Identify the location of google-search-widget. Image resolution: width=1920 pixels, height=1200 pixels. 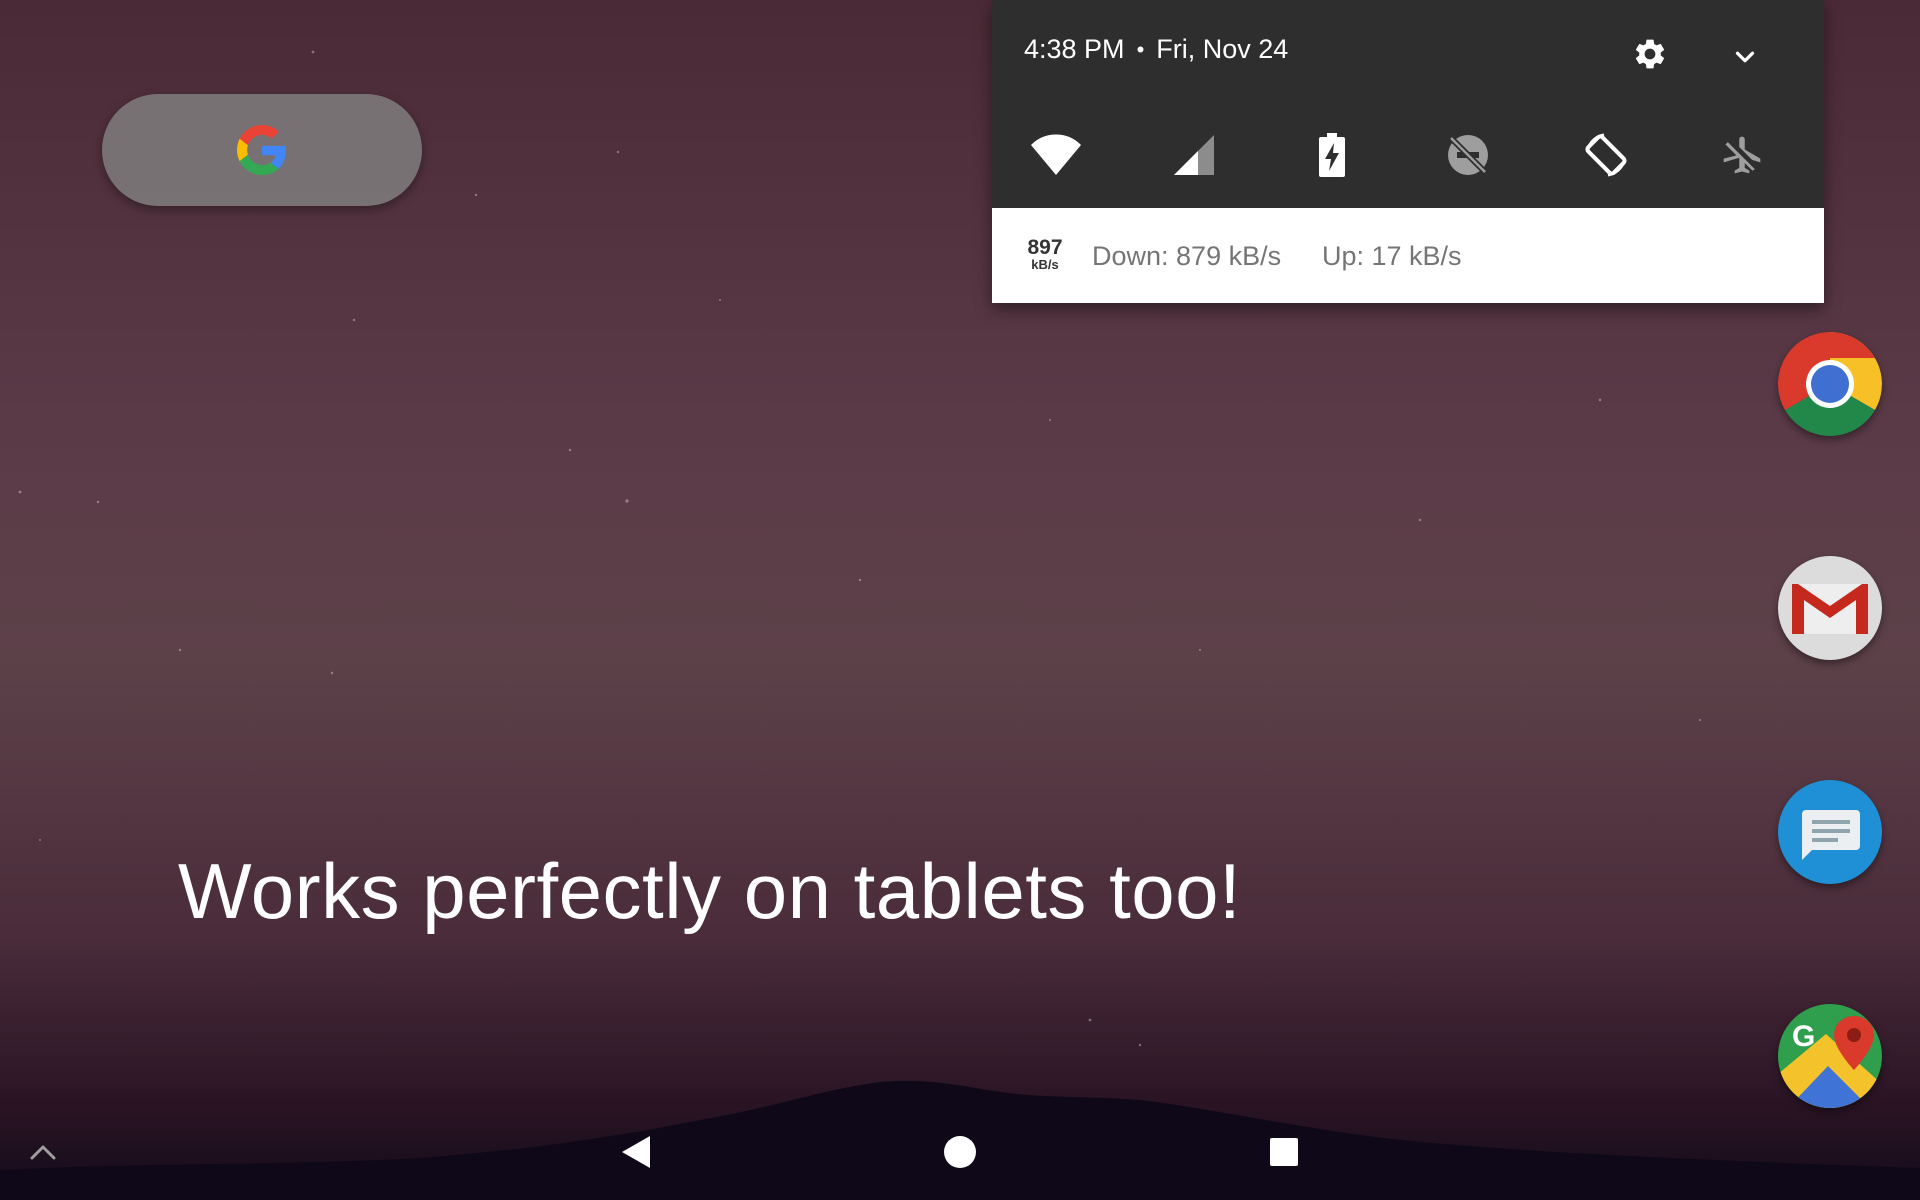
(262, 150).